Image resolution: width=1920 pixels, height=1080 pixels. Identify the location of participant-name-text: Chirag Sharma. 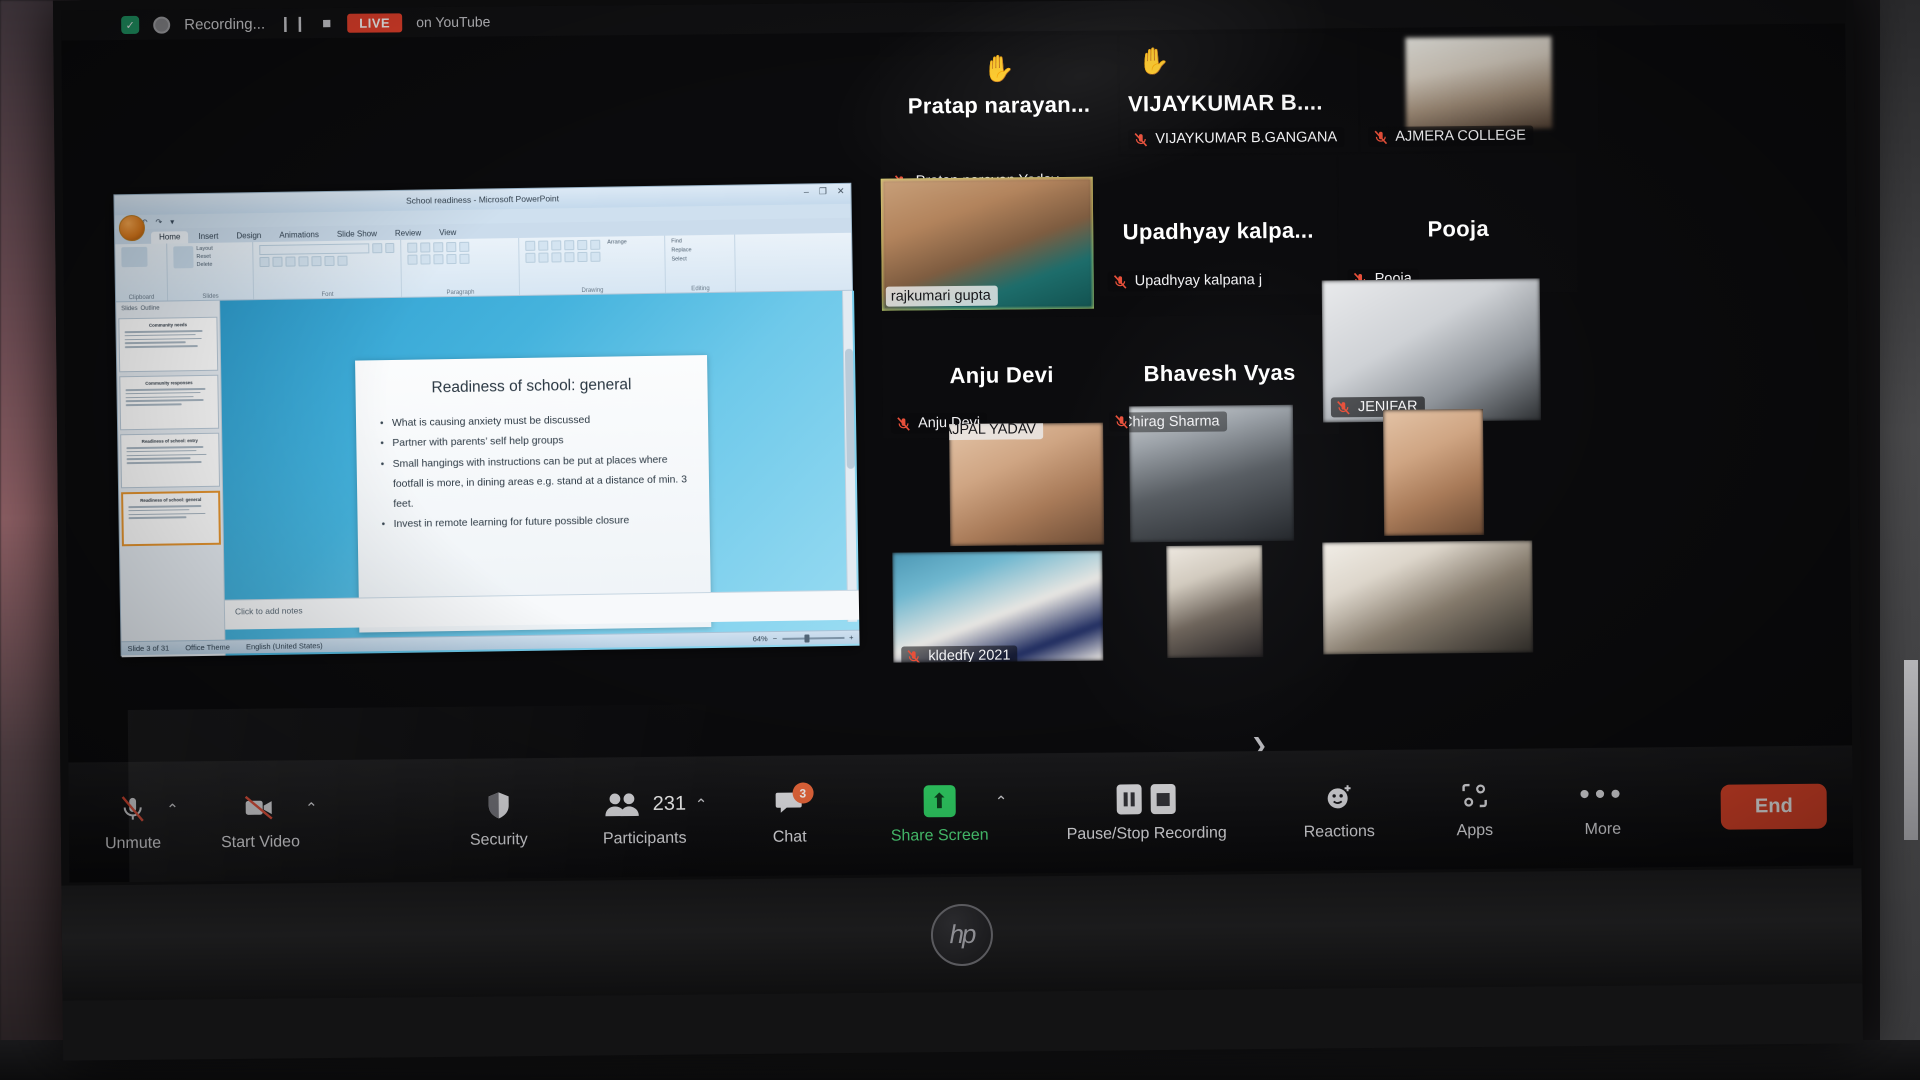
(1174, 422).